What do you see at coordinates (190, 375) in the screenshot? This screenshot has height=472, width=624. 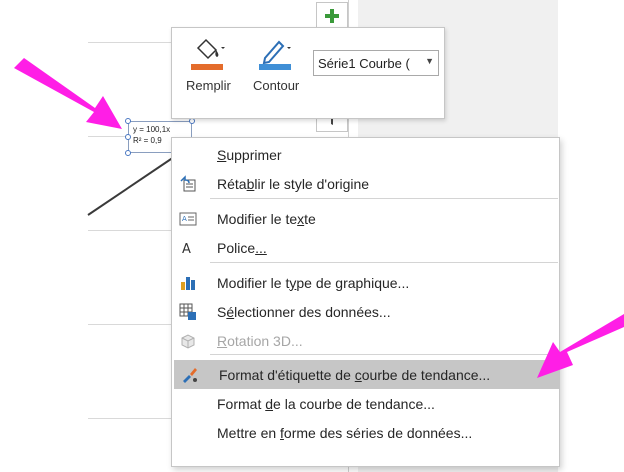 I see `format-icon` at bounding box center [190, 375].